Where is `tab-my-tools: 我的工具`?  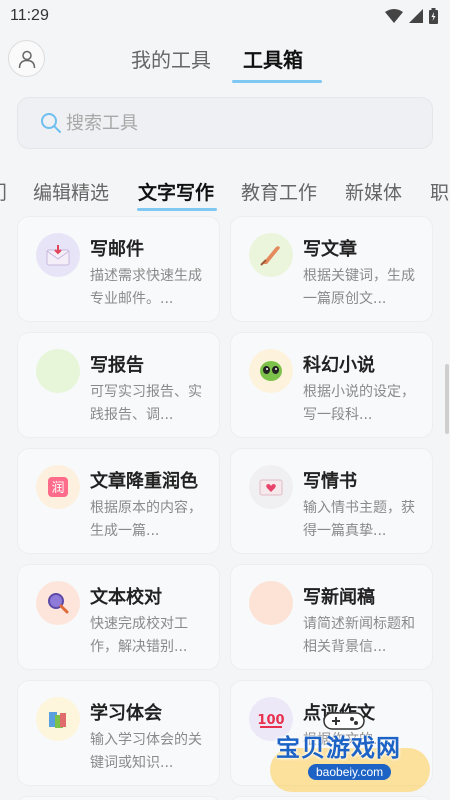
tab-my-tools: 我的工具 is located at coordinates (171, 58).